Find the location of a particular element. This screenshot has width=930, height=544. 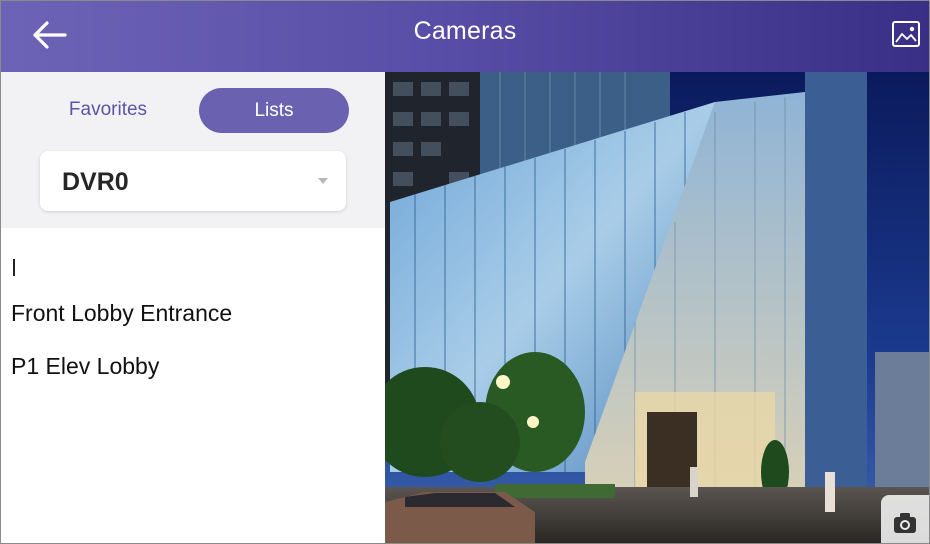

snapshot-button is located at coordinates (905, 519).